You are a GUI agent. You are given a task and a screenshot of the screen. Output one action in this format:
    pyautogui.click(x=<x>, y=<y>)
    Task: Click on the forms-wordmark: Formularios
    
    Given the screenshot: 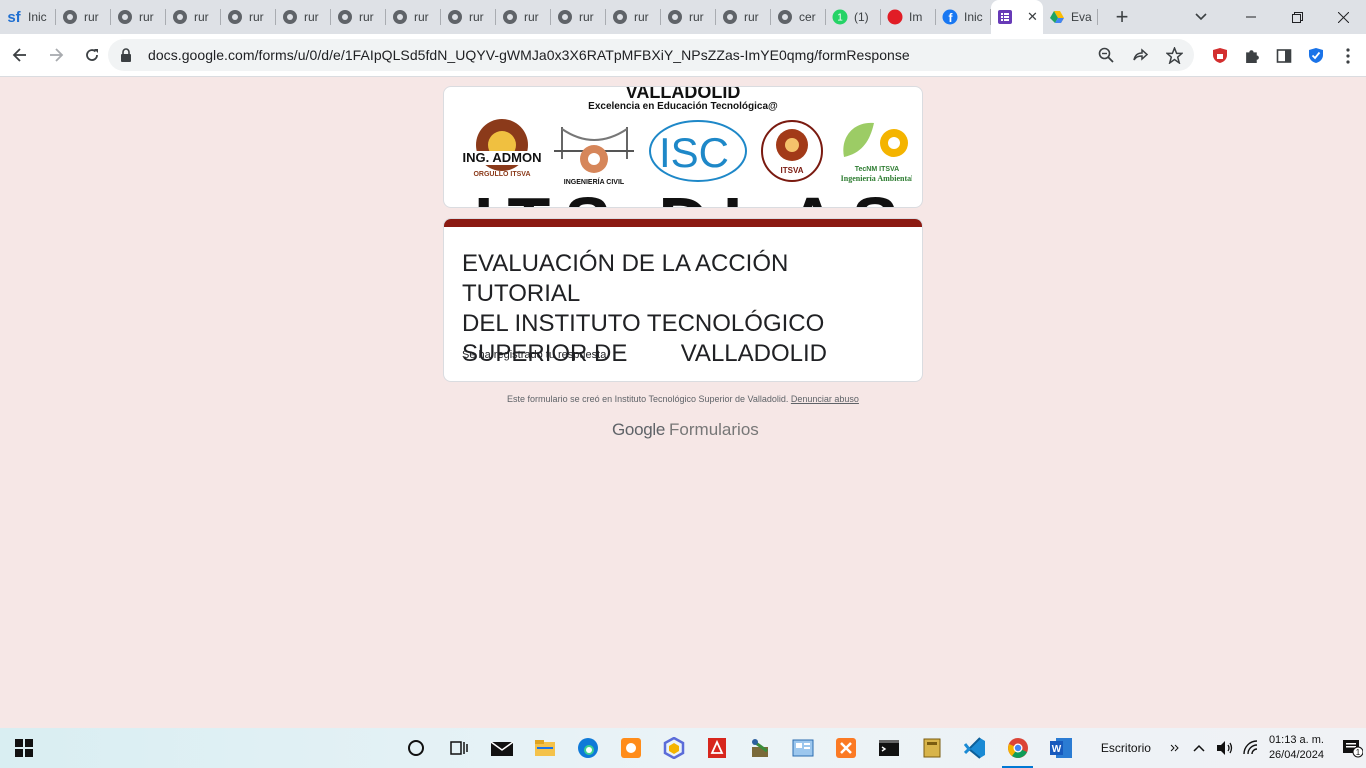 What is the action you would take?
    pyautogui.click(x=714, y=429)
    